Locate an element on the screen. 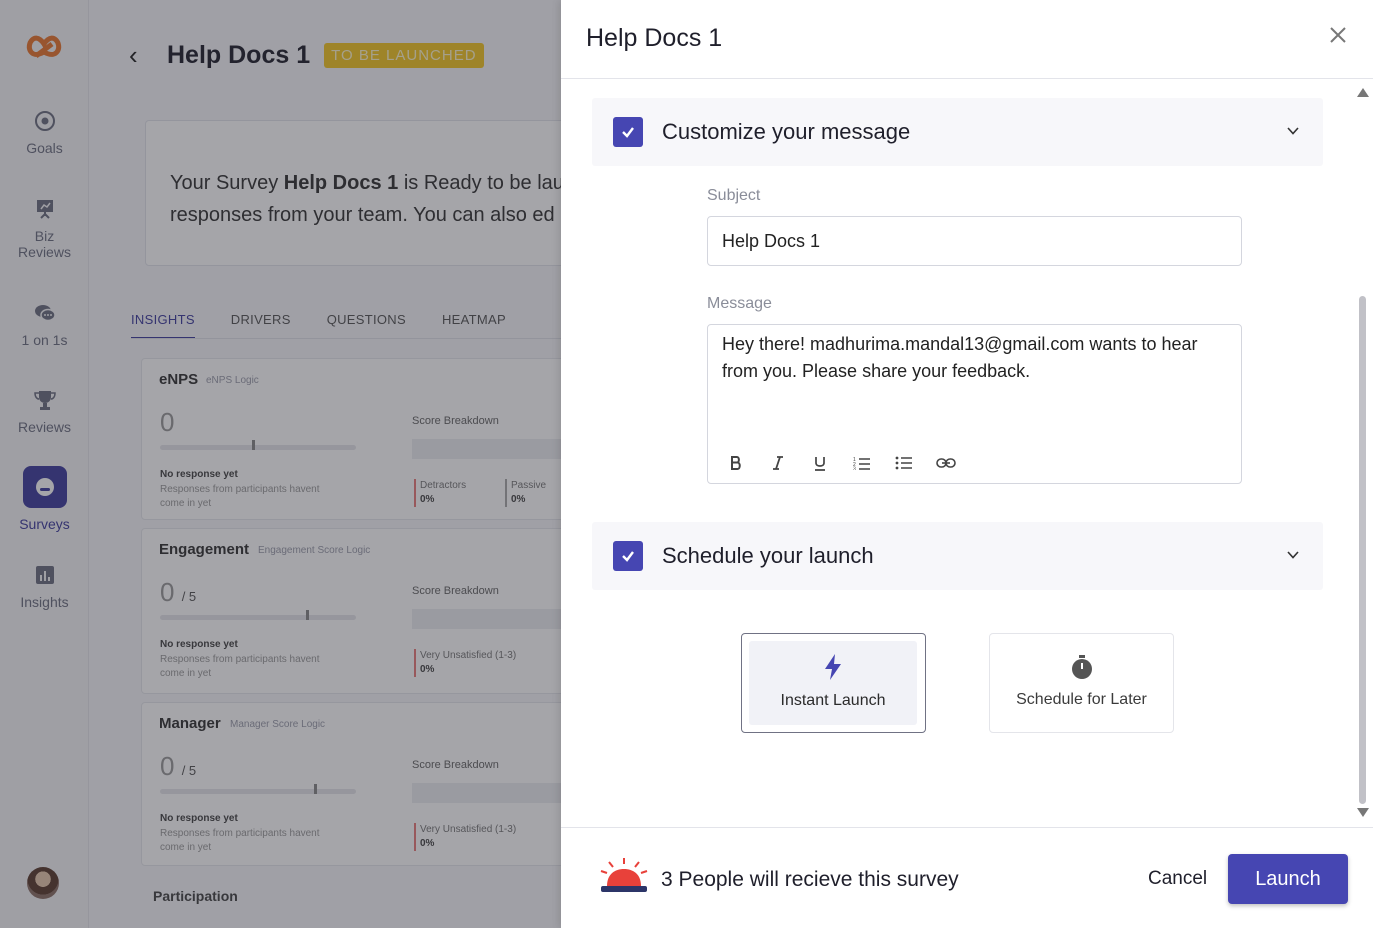  launch-button: Launch is located at coordinates (1288, 879).